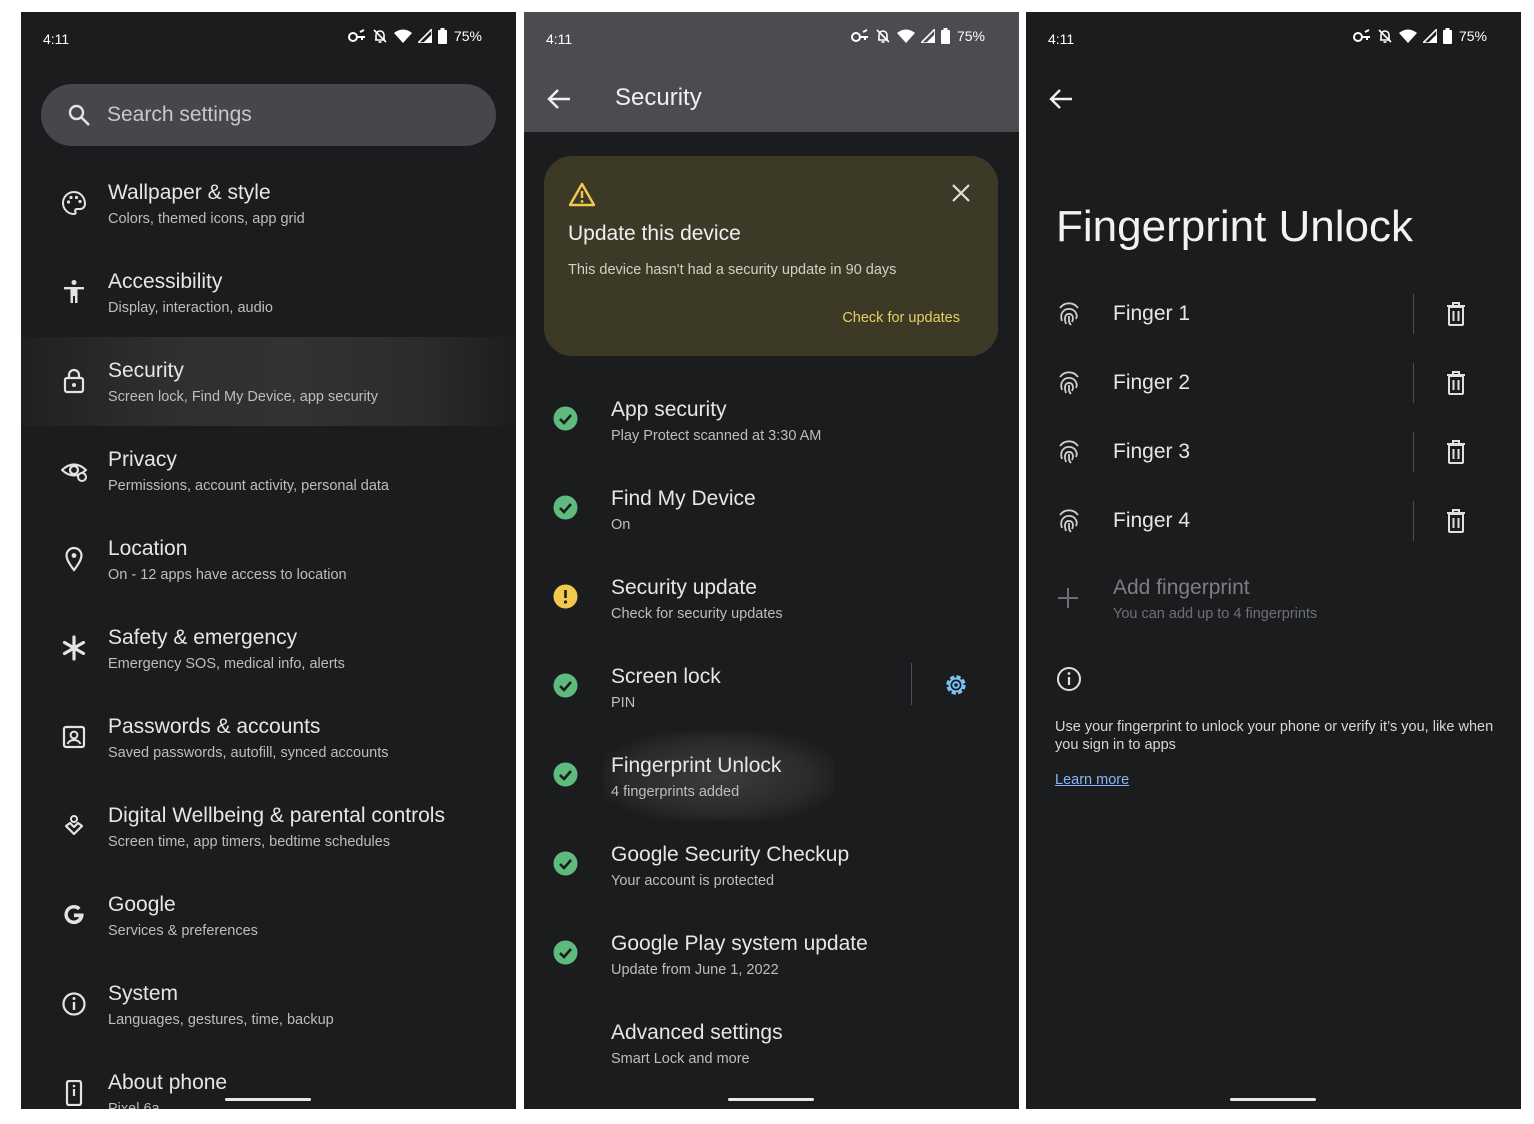 This screenshot has width=1534, height=1124. I want to click on security-item-subtitle: 4 fingerprints added, so click(675, 792).